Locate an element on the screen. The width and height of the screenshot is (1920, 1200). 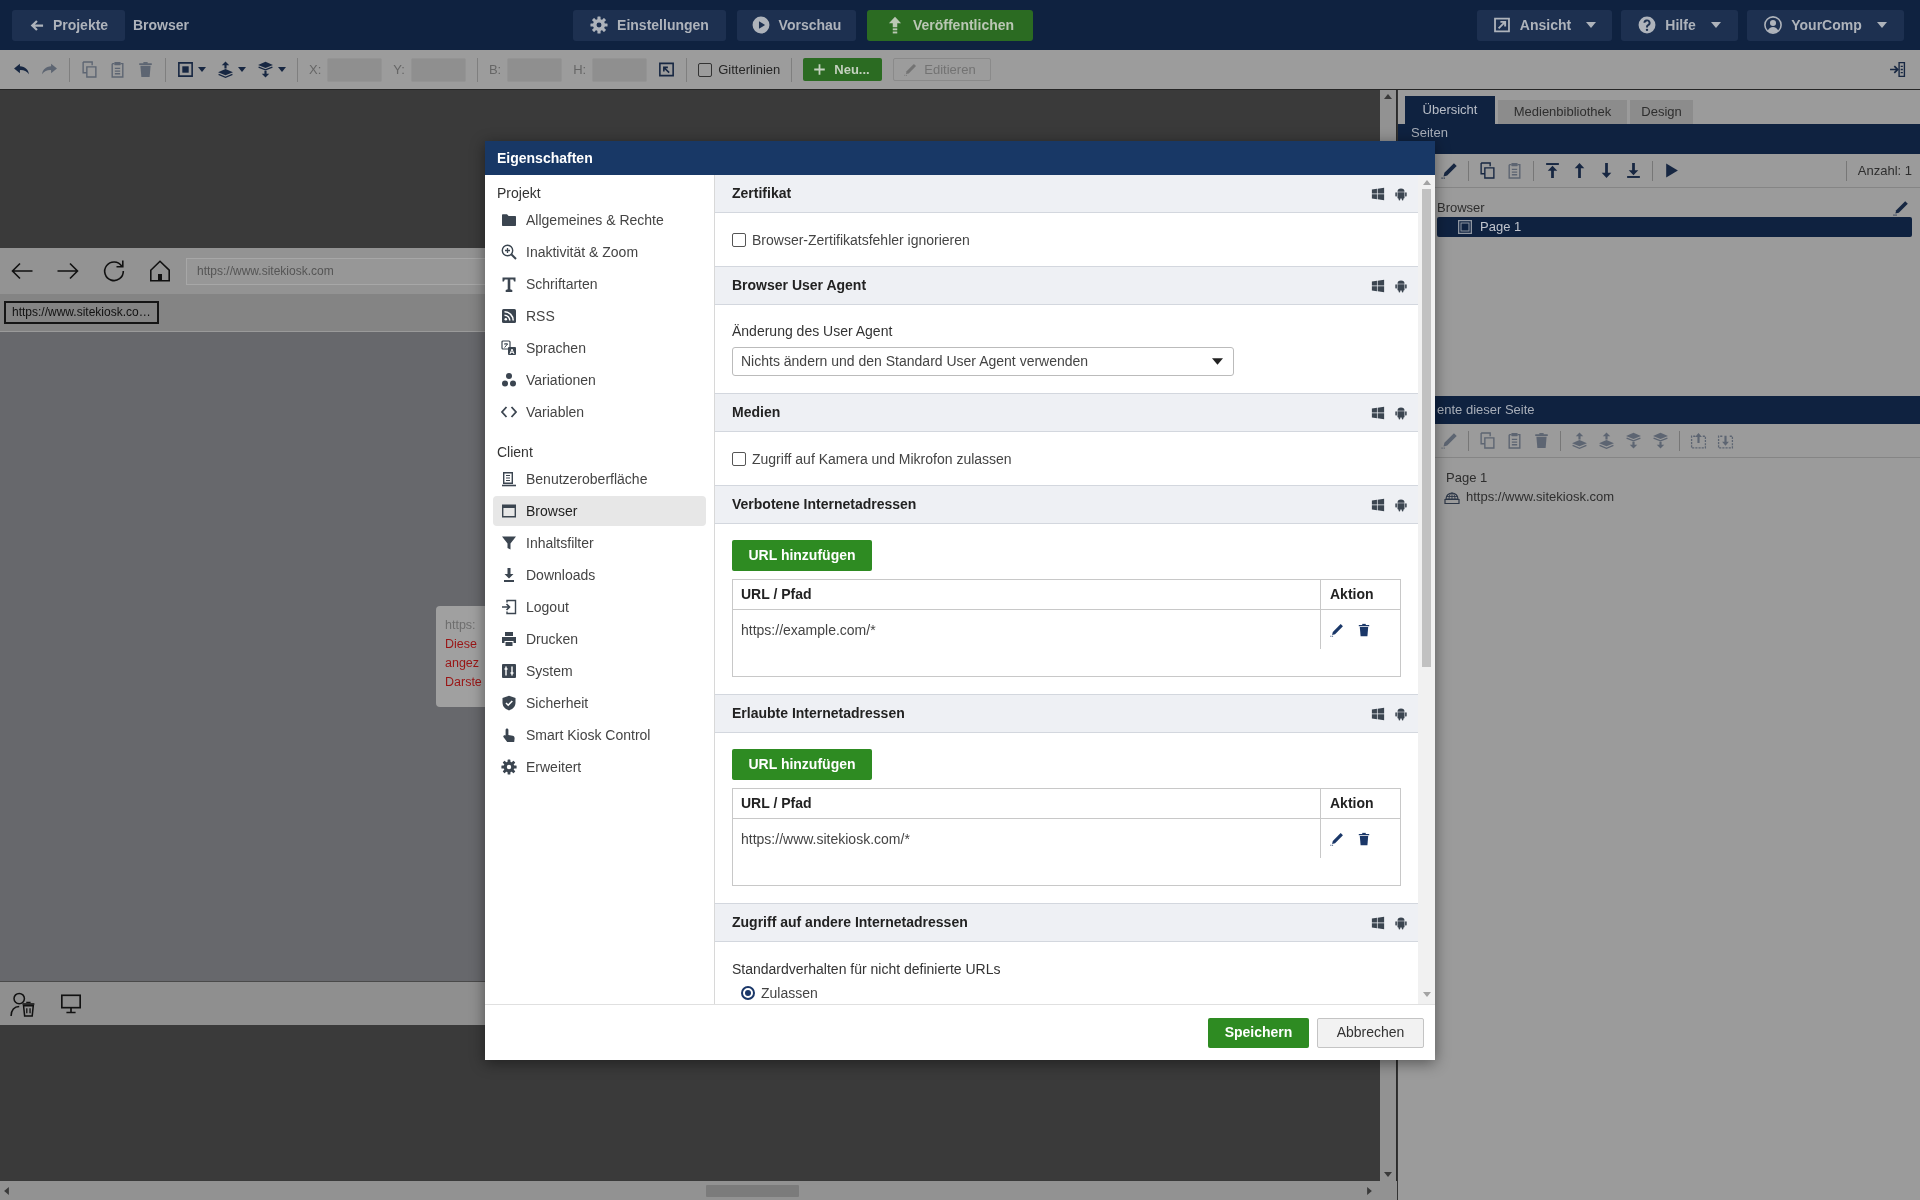
sidebar-item: Schriftarten is located at coordinates (599, 284).